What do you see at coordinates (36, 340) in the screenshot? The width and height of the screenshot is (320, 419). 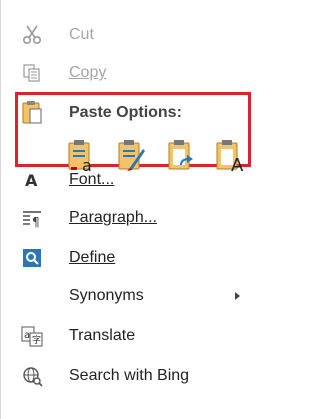 I see `svg-text: 字` at bounding box center [36, 340].